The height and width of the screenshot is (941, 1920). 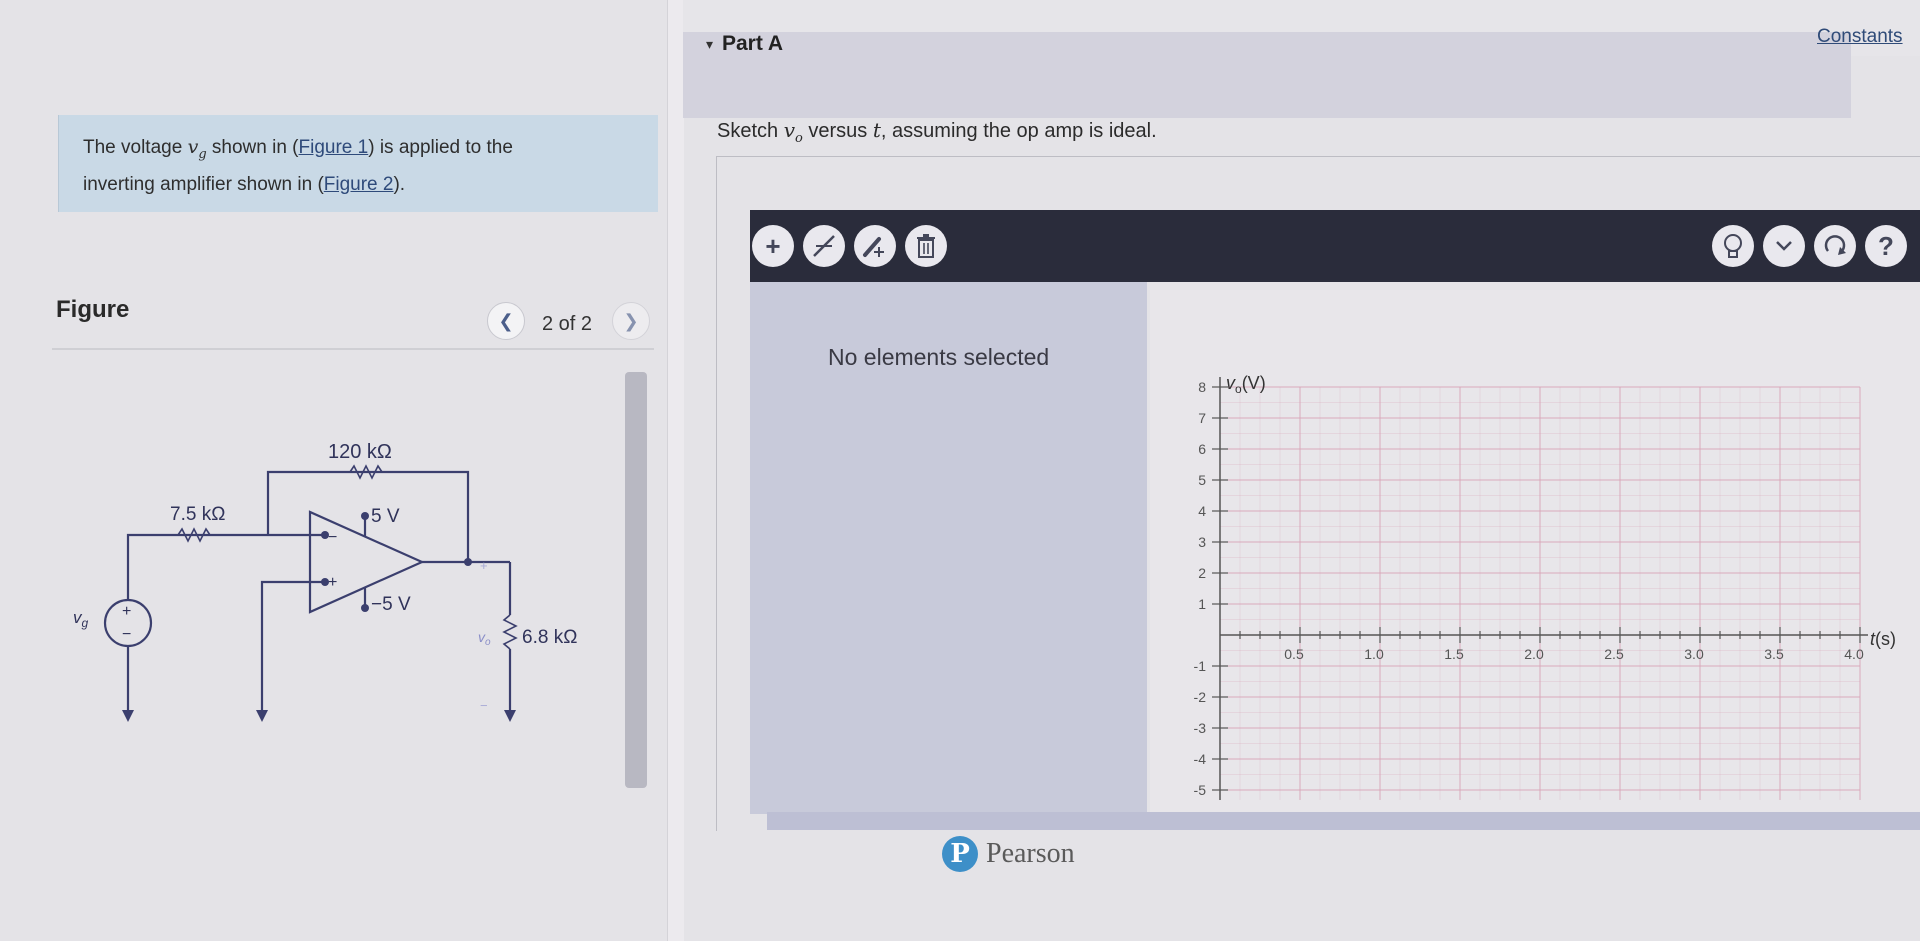 What do you see at coordinates (1200, 790) in the screenshot?
I see `y-tick-label: -5` at bounding box center [1200, 790].